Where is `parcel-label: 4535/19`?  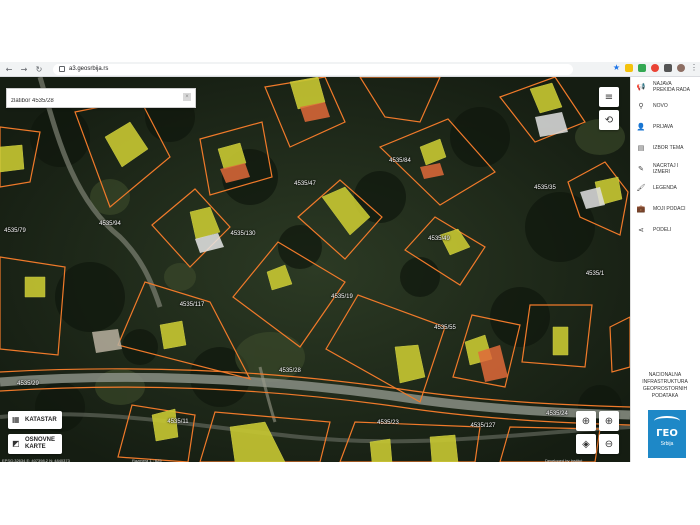 parcel-label: 4535/19 is located at coordinates (342, 297).